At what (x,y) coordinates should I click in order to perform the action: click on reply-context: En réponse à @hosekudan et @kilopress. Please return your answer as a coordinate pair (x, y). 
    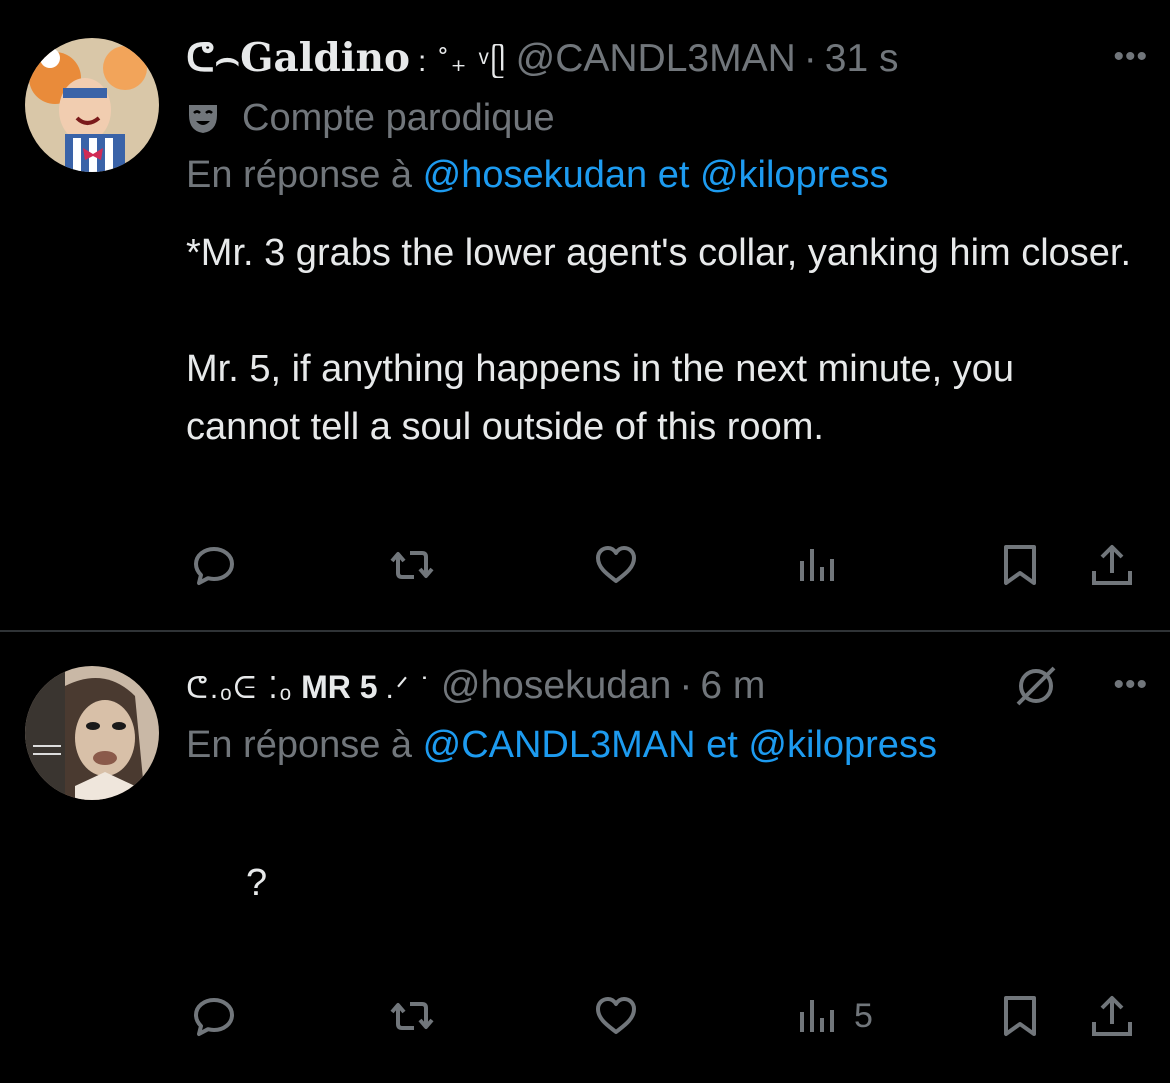
    Looking at the image, I should click on (537, 175).